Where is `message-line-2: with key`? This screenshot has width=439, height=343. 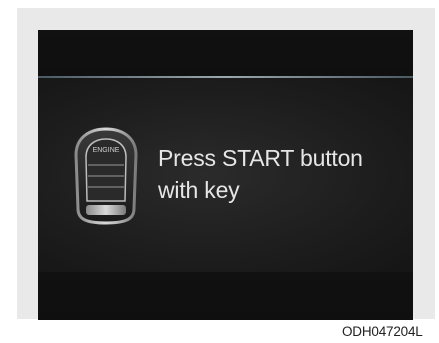 message-line-2: with key is located at coordinates (199, 190).